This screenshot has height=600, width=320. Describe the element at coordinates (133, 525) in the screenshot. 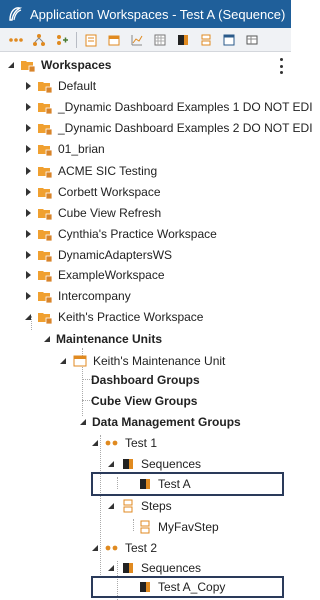

I see `tree-guide` at that location.